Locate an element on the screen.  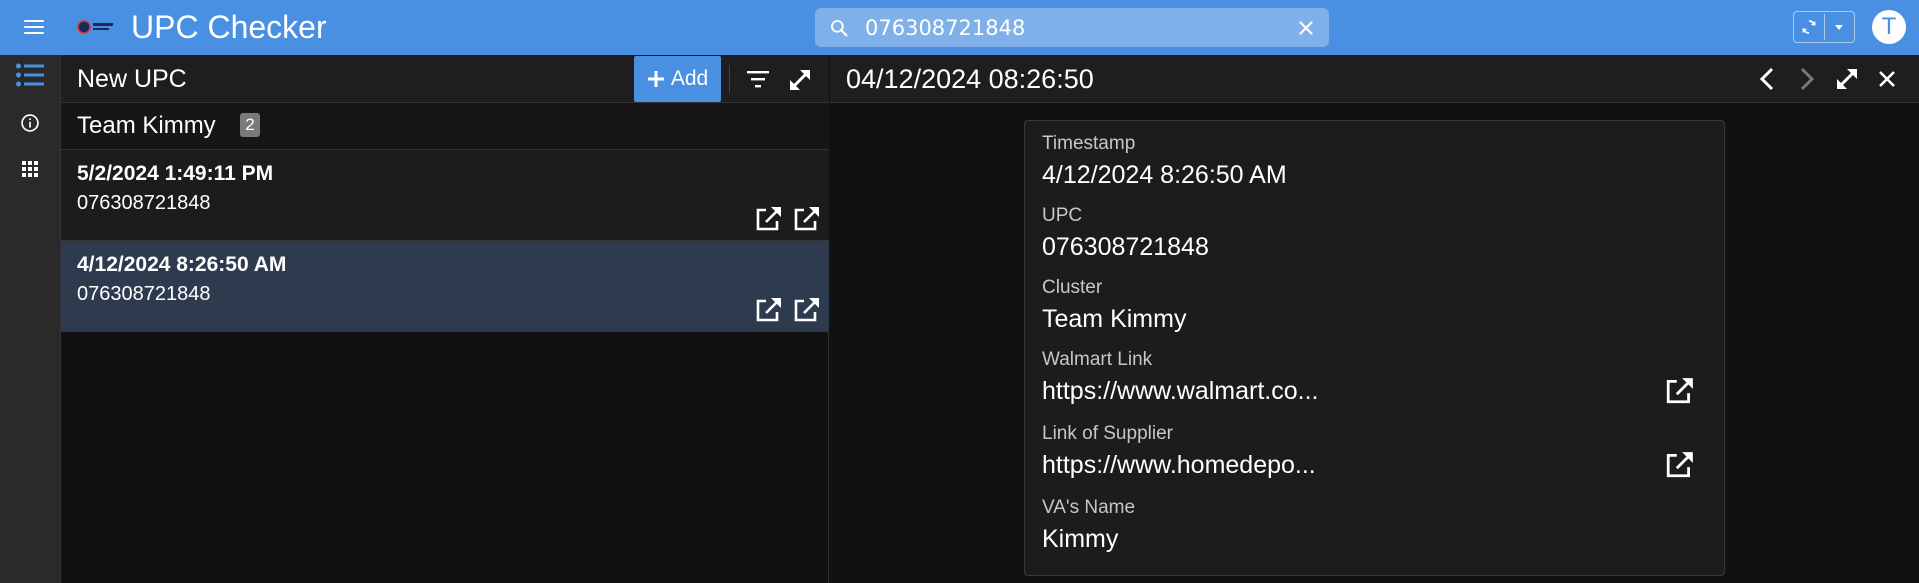
field-label-upc: UPC is located at coordinates (1062, 215).